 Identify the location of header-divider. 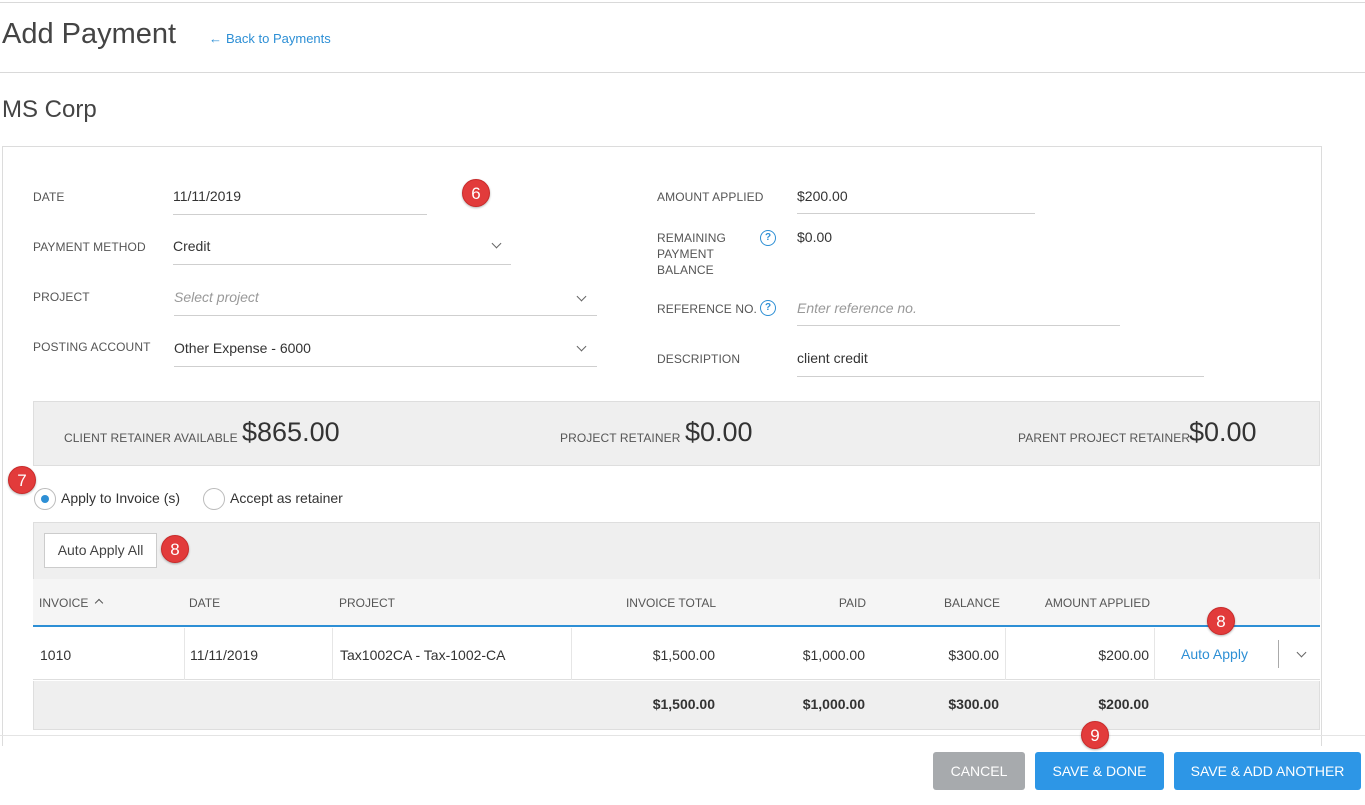
(682, 72).